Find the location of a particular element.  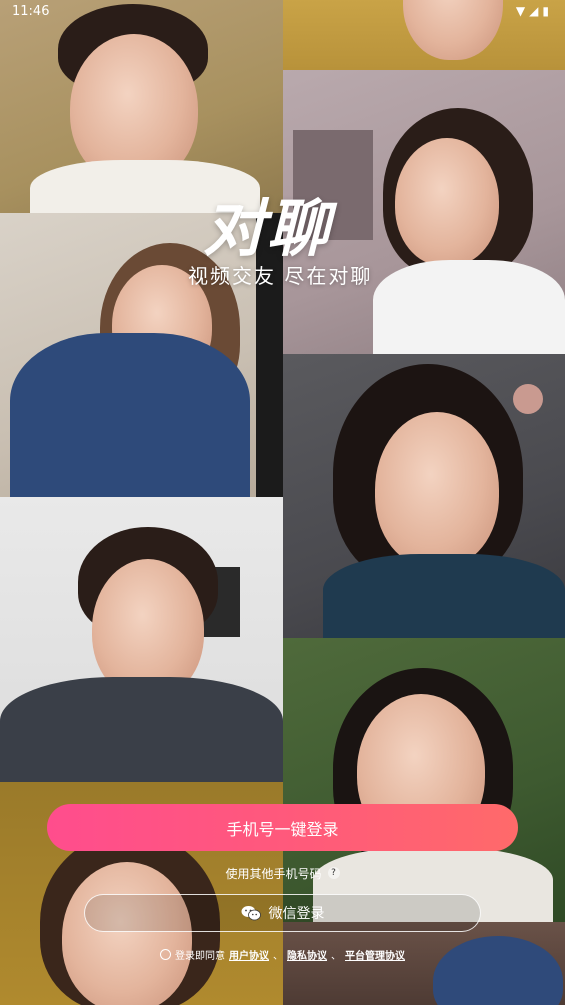

wechat-login-button: 微信登录 is located at coordinates (282, 913).